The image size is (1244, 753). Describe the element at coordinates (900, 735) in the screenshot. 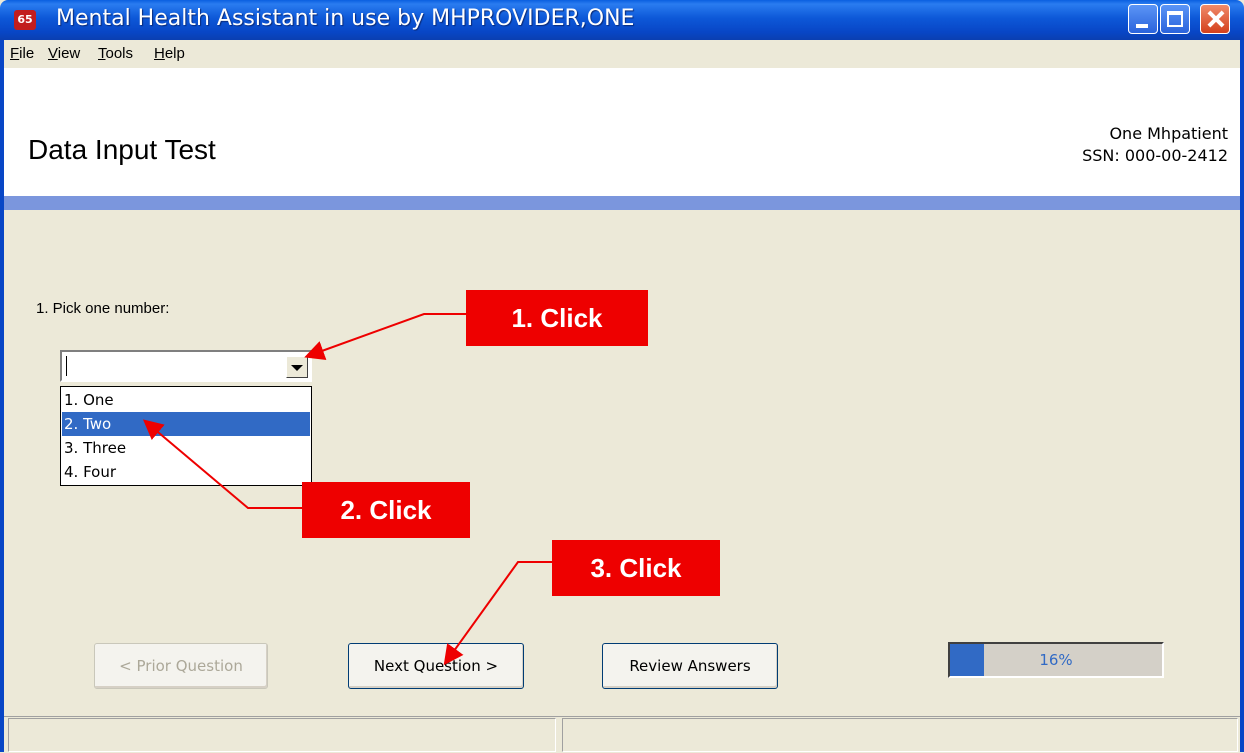

I see `status-pane-right` at that location.